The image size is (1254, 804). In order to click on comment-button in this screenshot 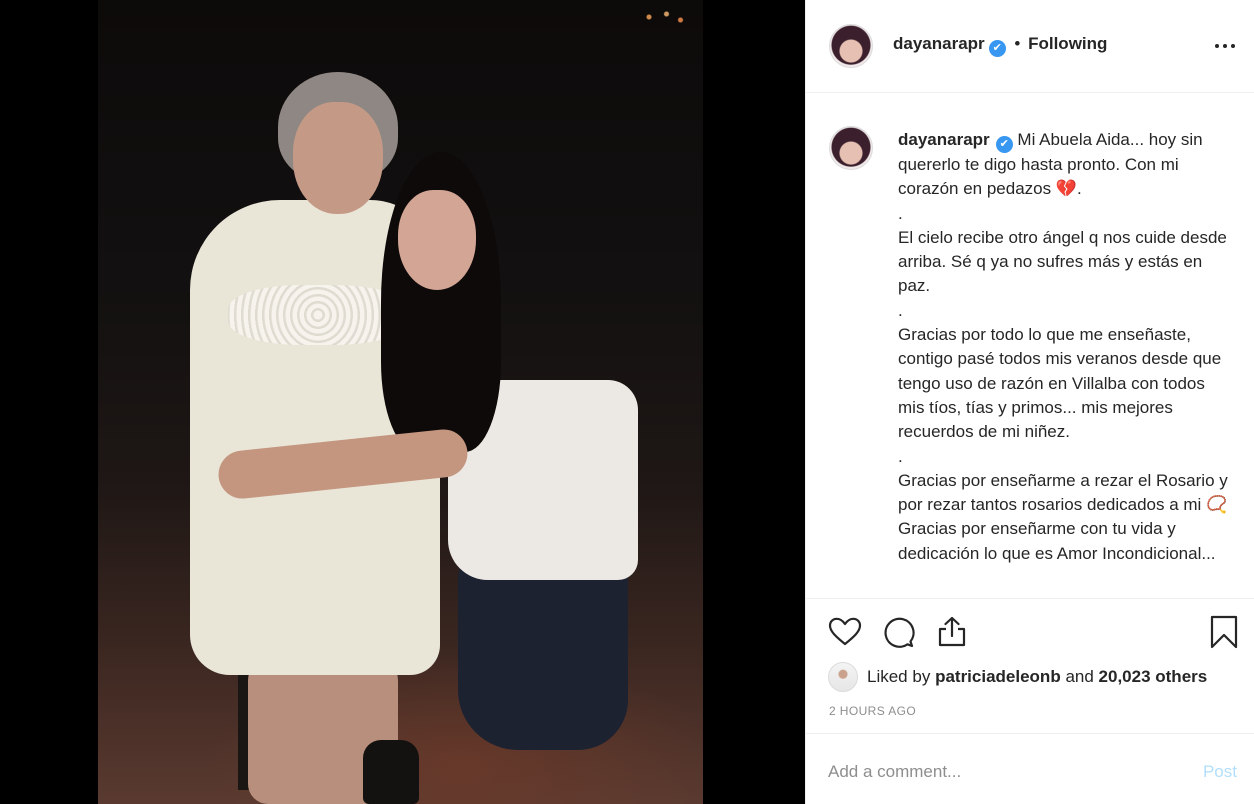, I will do `click(898, 632)`.